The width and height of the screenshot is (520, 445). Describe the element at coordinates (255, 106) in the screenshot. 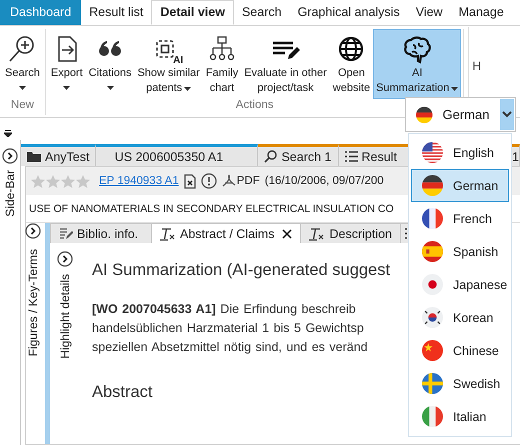

I see `group-label: Actions` at that location.